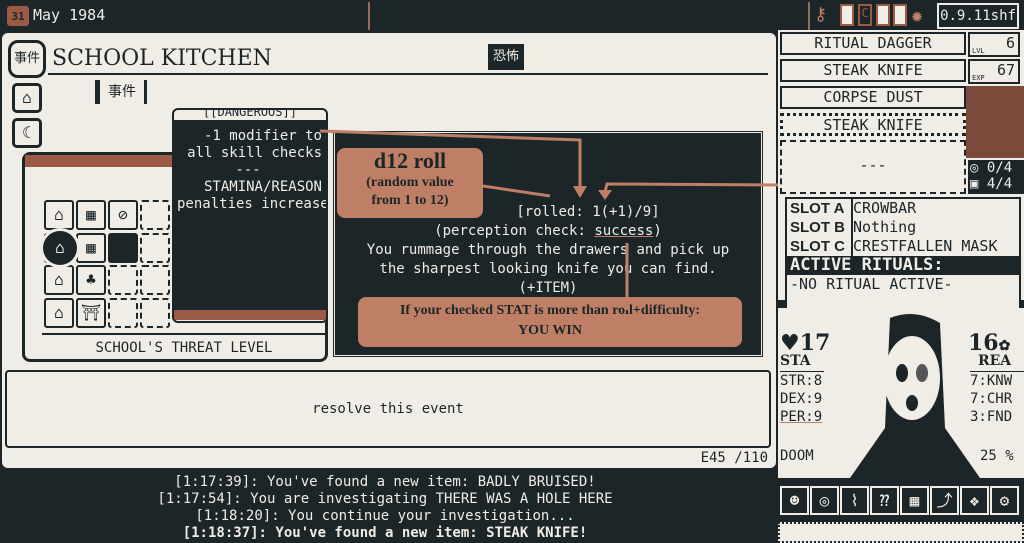  Describe the element at coordinates (991, 168) in the screenshot. I see `spells-count: ◎ 0/4` at that location.